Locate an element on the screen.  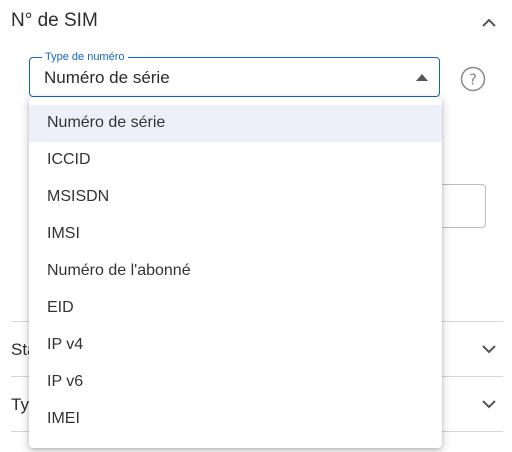
menu-item-serial-number: Numéro de série is located at coordinates (235, 123).